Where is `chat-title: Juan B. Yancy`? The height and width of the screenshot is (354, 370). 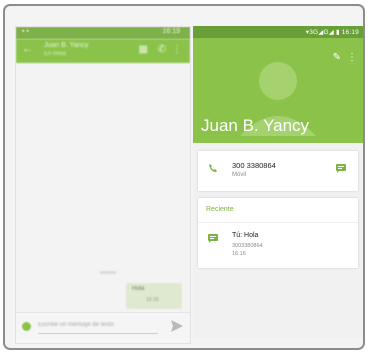 chat-title: Juan B. Yancy is located at coordinates (66, 45).